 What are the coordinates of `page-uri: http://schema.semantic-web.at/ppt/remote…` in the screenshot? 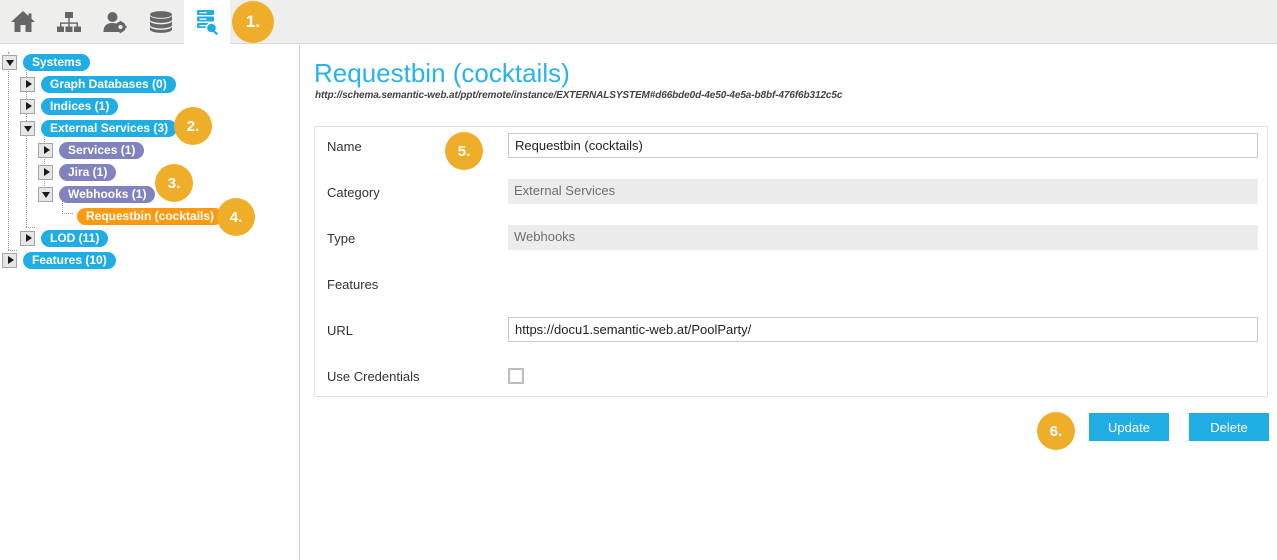 It's located at (579, 95).